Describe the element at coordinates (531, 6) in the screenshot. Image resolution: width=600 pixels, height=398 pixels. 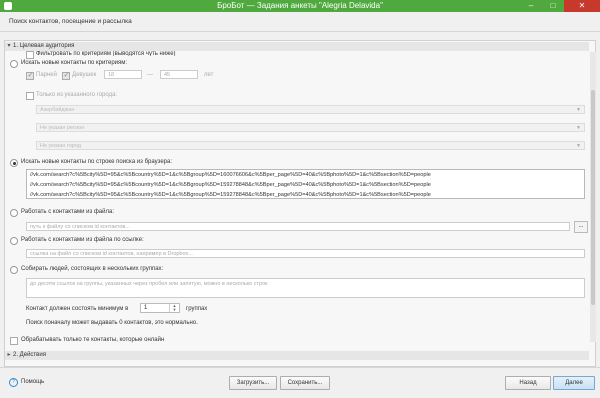
I see `minimize-icon: –` at that location.